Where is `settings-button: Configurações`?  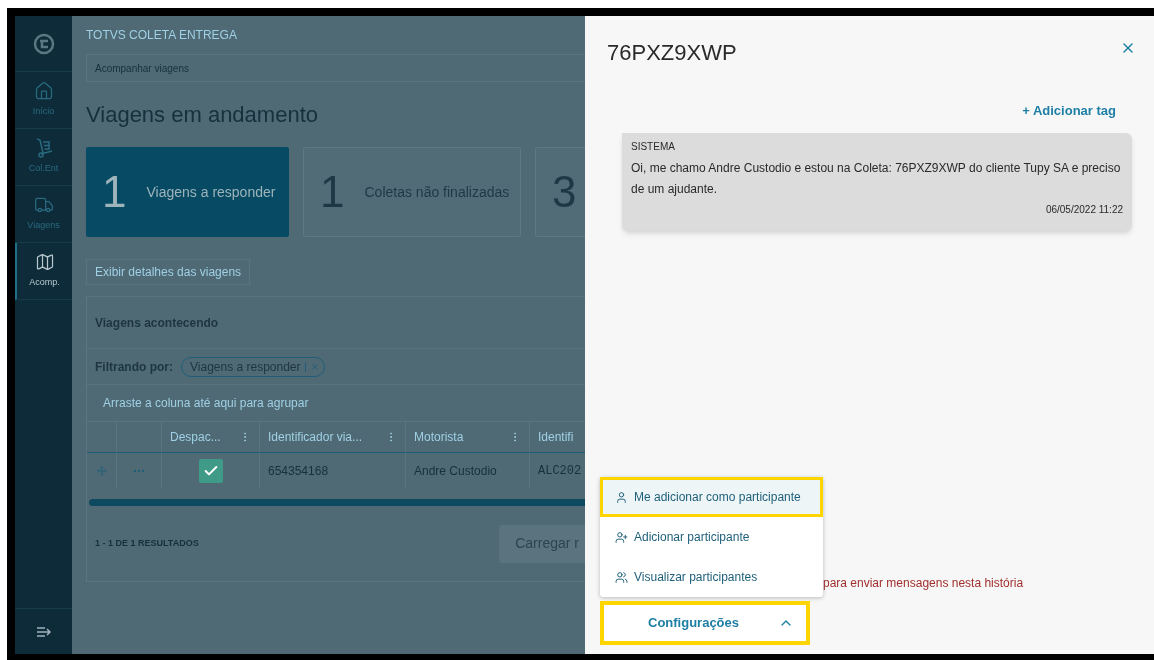
settings-button: Configurações is located at coordinates (705, 623).